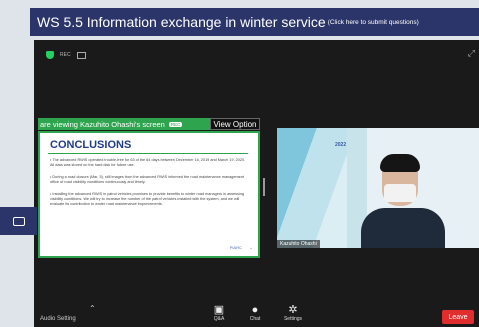 The image size is (479, 327). What do you see at coordinates (400, 163) in the screenshot?
I see `speaker-hair` at bounding box center [400, 163].